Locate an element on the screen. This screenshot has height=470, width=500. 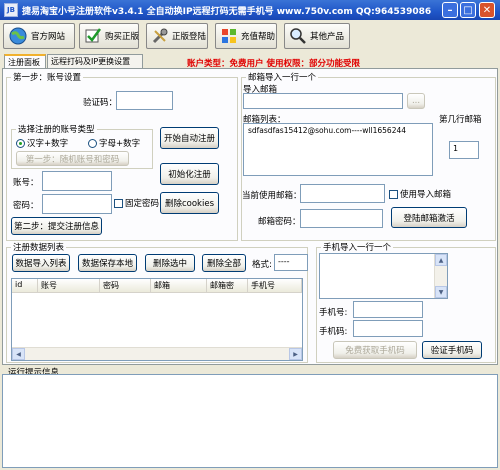
row-email-label: 第几行邮箱 is located at coordinates (460, 120).